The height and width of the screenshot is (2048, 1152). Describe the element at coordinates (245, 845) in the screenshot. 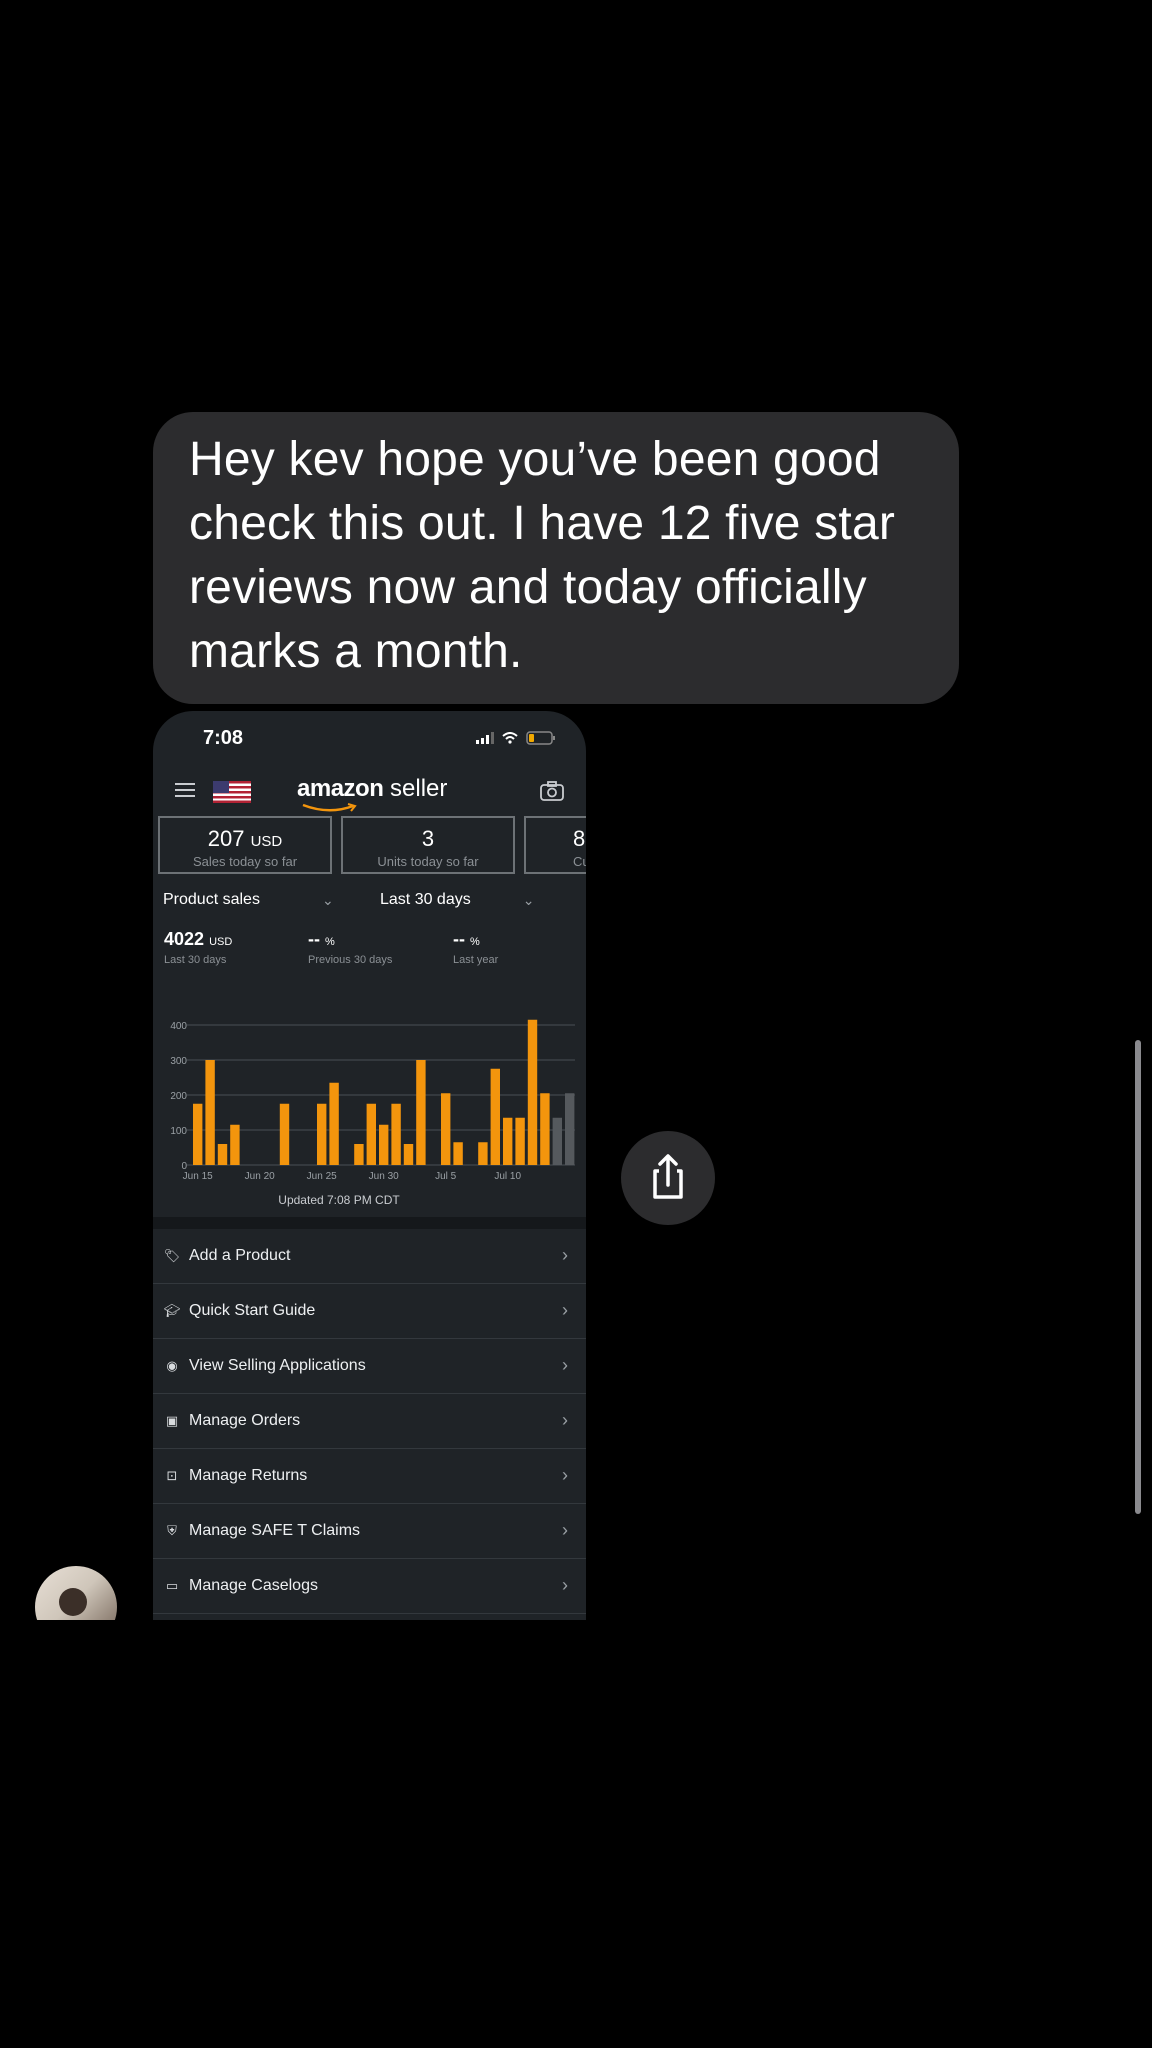

I see `sales-today-tile: 207 USD Sales today so far` at that location.